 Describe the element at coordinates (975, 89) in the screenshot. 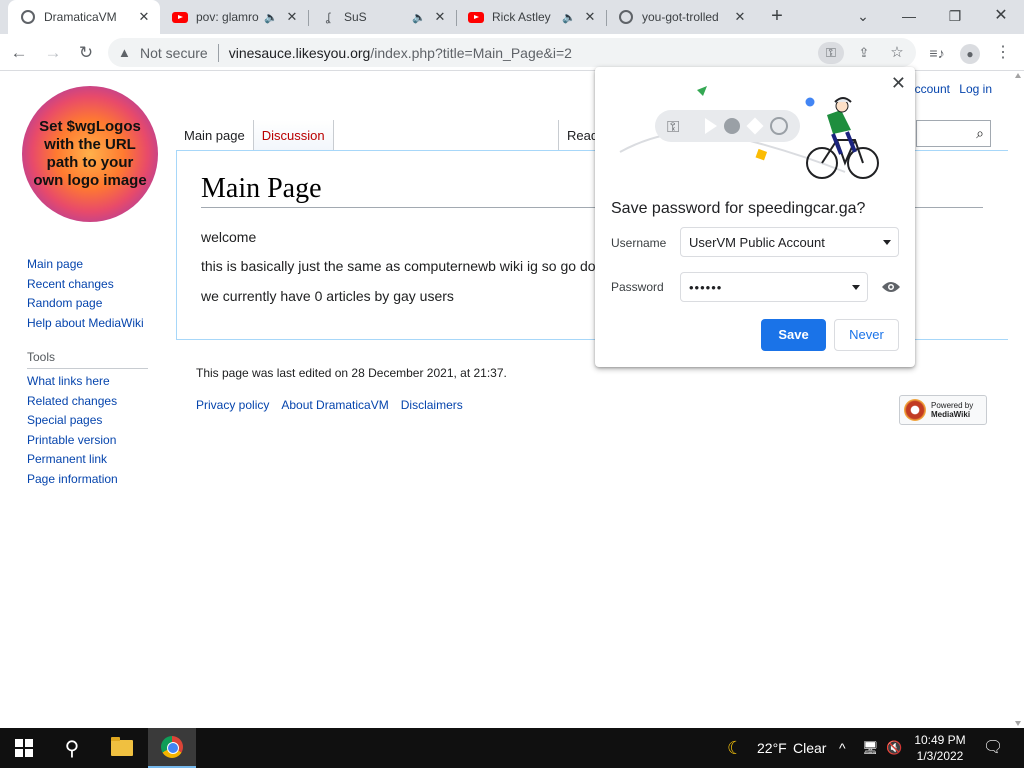

I see `login-link: Log in` at that location.